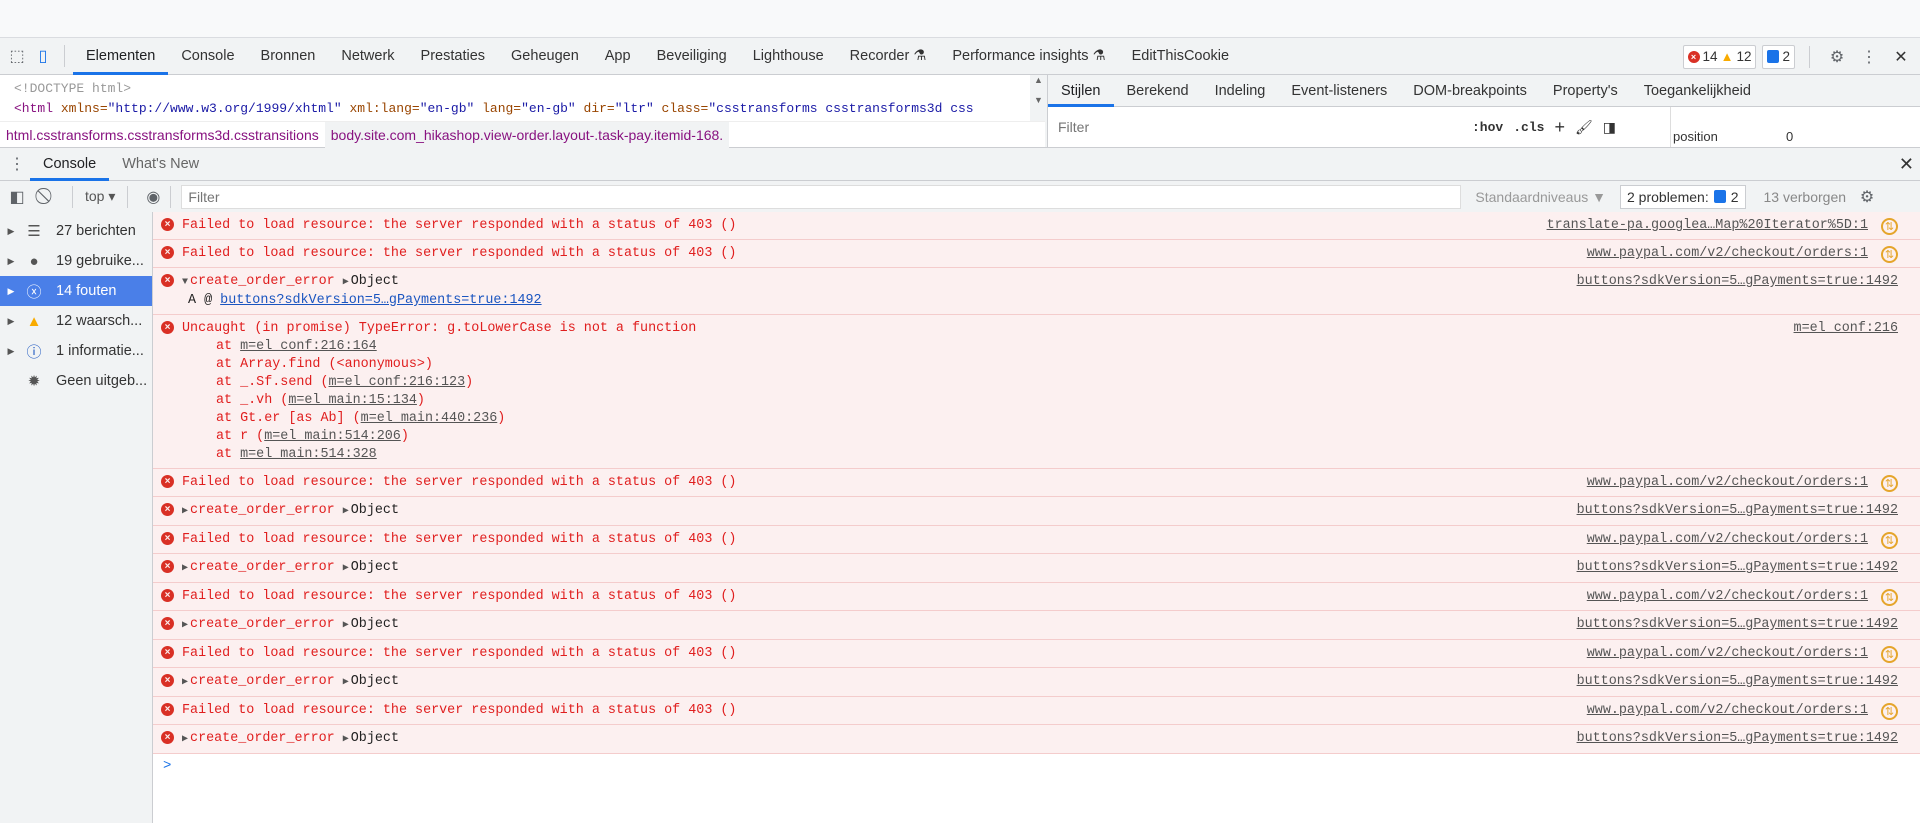 The height and width of the screenshot is (823, 1920). What do you see at coordinates (429, 418) in the screenshot?
I see `stack-link: m=el_main:440:236` at bounding box center [429, 418].